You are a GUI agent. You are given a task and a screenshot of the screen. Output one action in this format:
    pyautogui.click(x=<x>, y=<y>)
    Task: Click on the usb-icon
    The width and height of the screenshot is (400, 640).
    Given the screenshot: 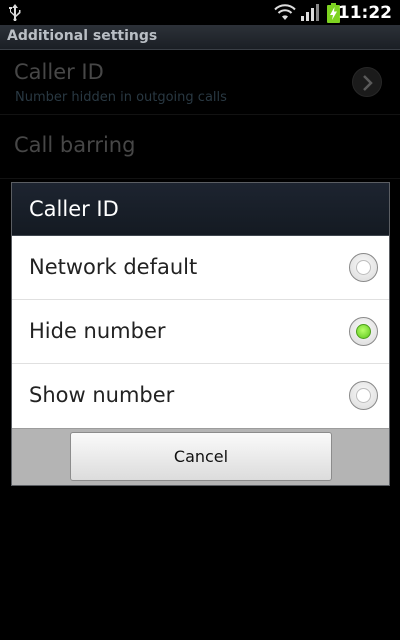 What is the action you would take?
    pyautogui.click(x=15, y=12)
    